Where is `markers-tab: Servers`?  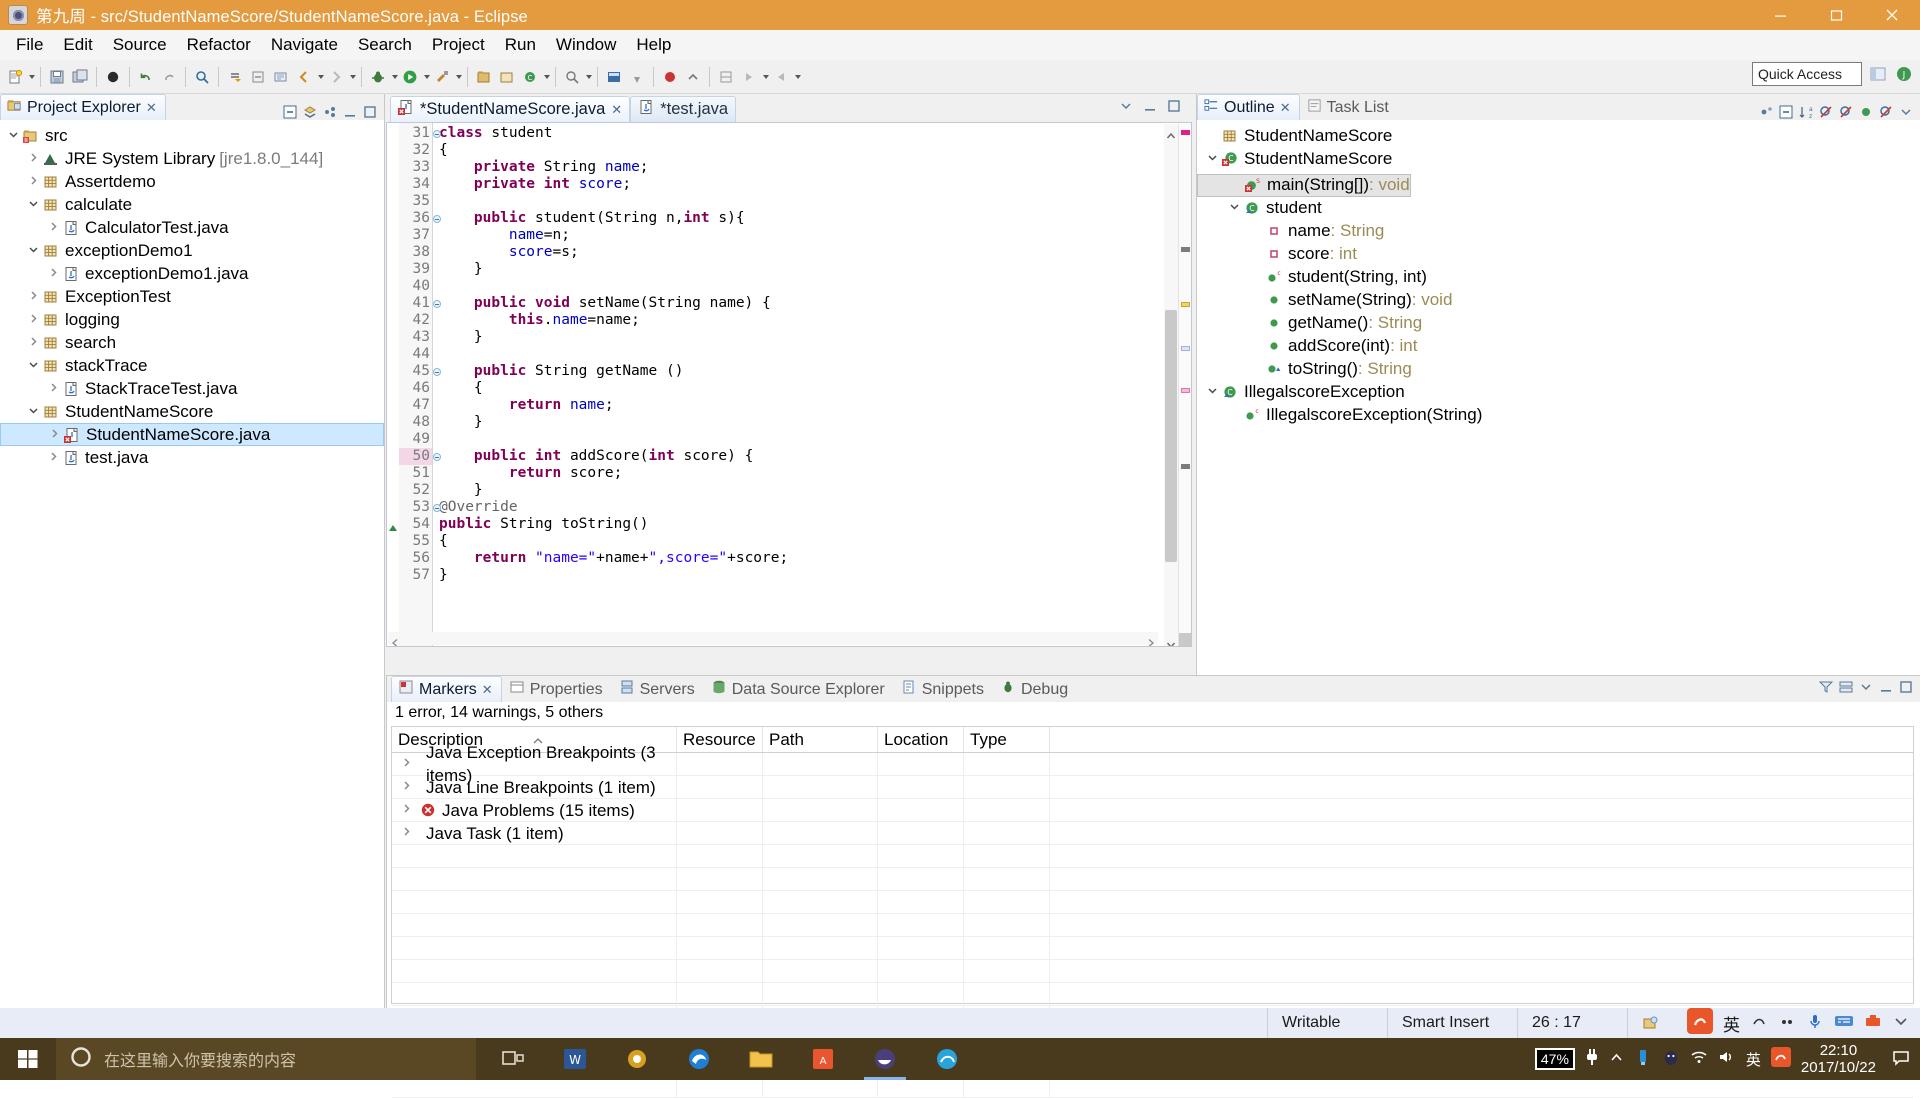 markers-tab: Servers is located at coordinates (657, 689).